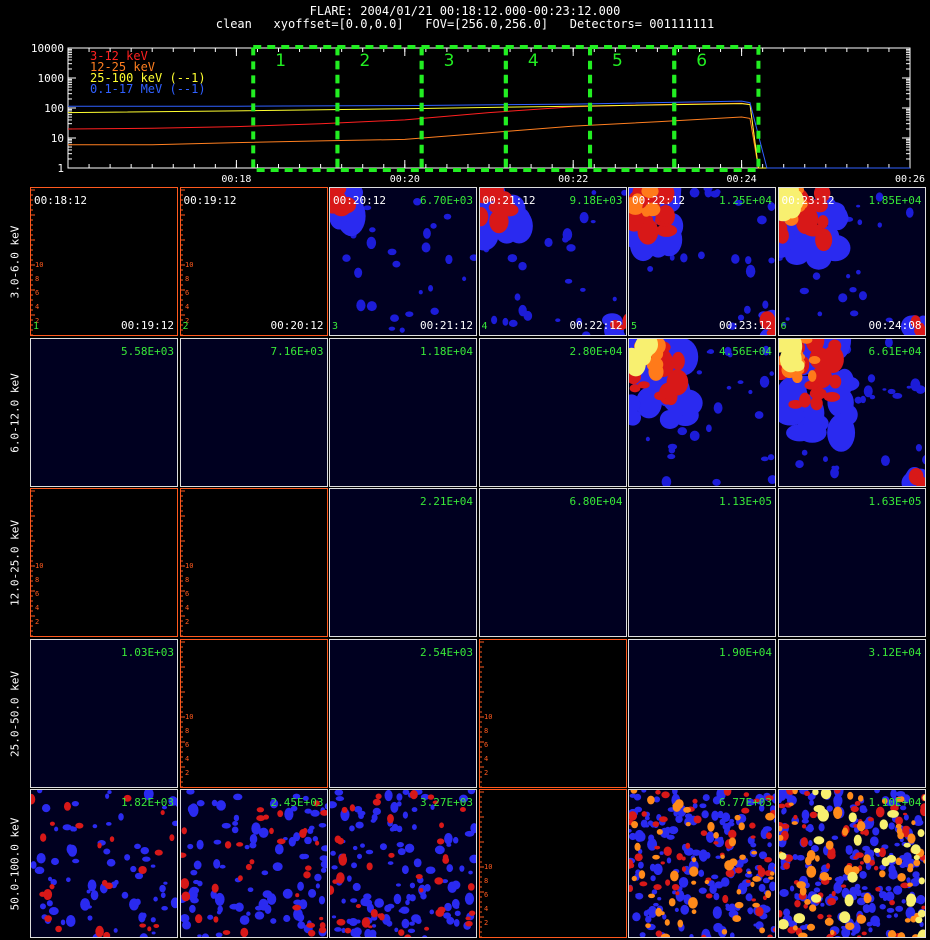 This screenshot has height=940, width=930. I want to click on x-tick-label: 00:22, so click(573, 179).